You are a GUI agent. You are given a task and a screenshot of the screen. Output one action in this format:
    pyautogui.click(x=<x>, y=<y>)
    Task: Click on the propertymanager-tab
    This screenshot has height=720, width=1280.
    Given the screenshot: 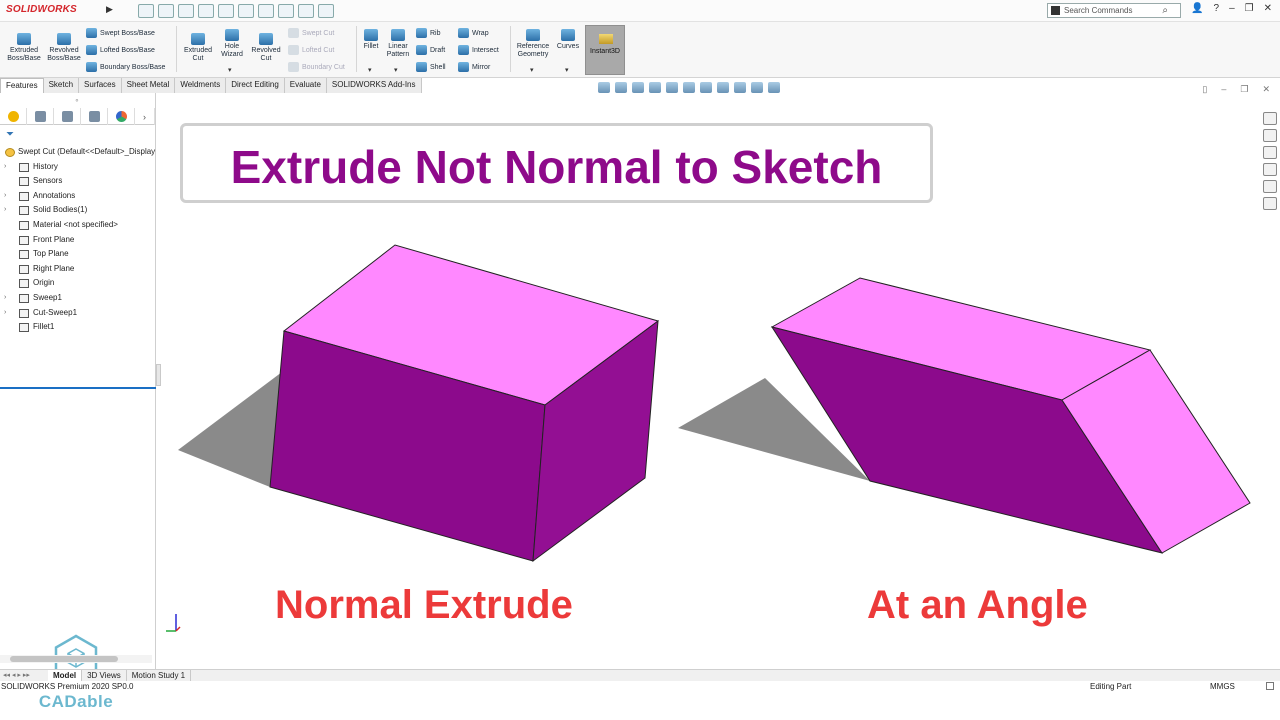 What is the action you would take?
    pyautogui.click(x=40, y=116)
    